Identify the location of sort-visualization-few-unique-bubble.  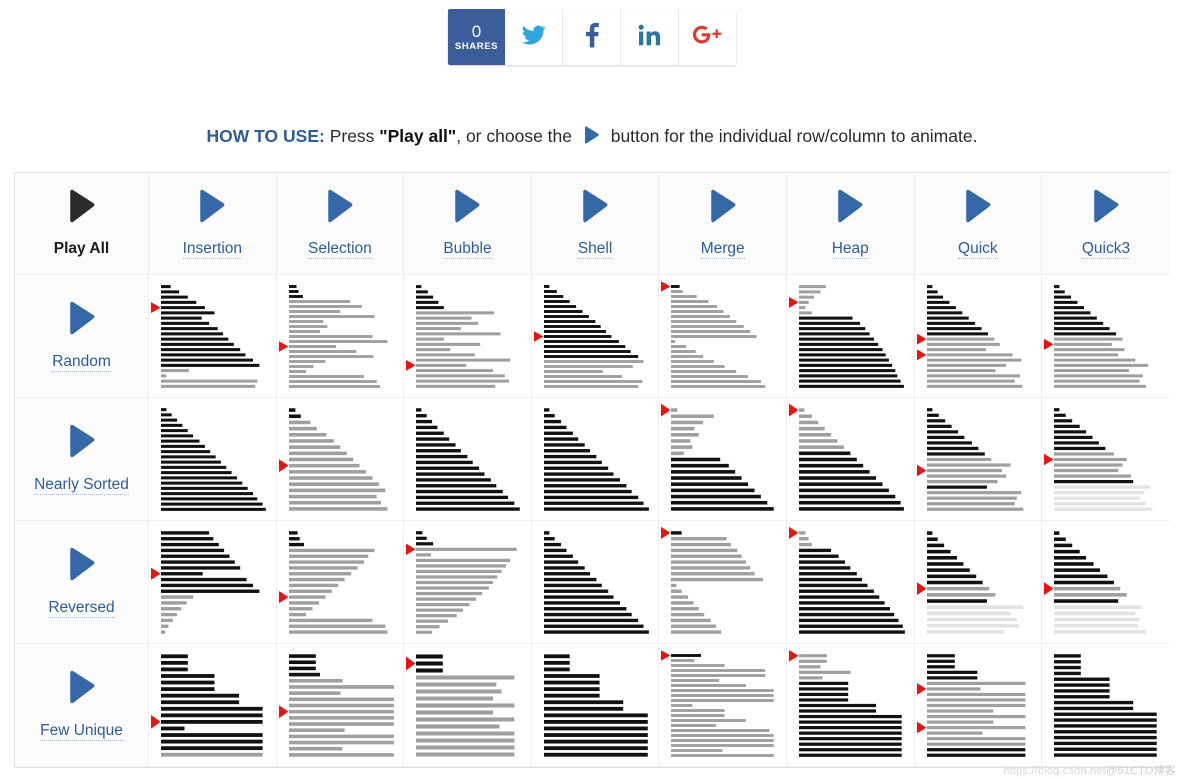
(468, 705).